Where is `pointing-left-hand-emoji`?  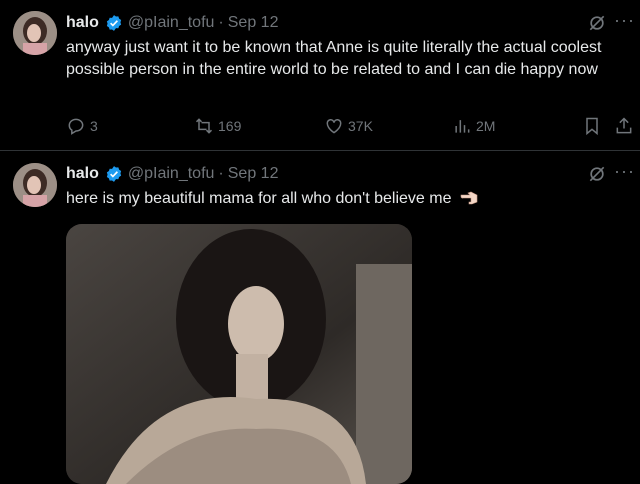
pointing-left-hand-emoji is located at coordinates (469, 198).